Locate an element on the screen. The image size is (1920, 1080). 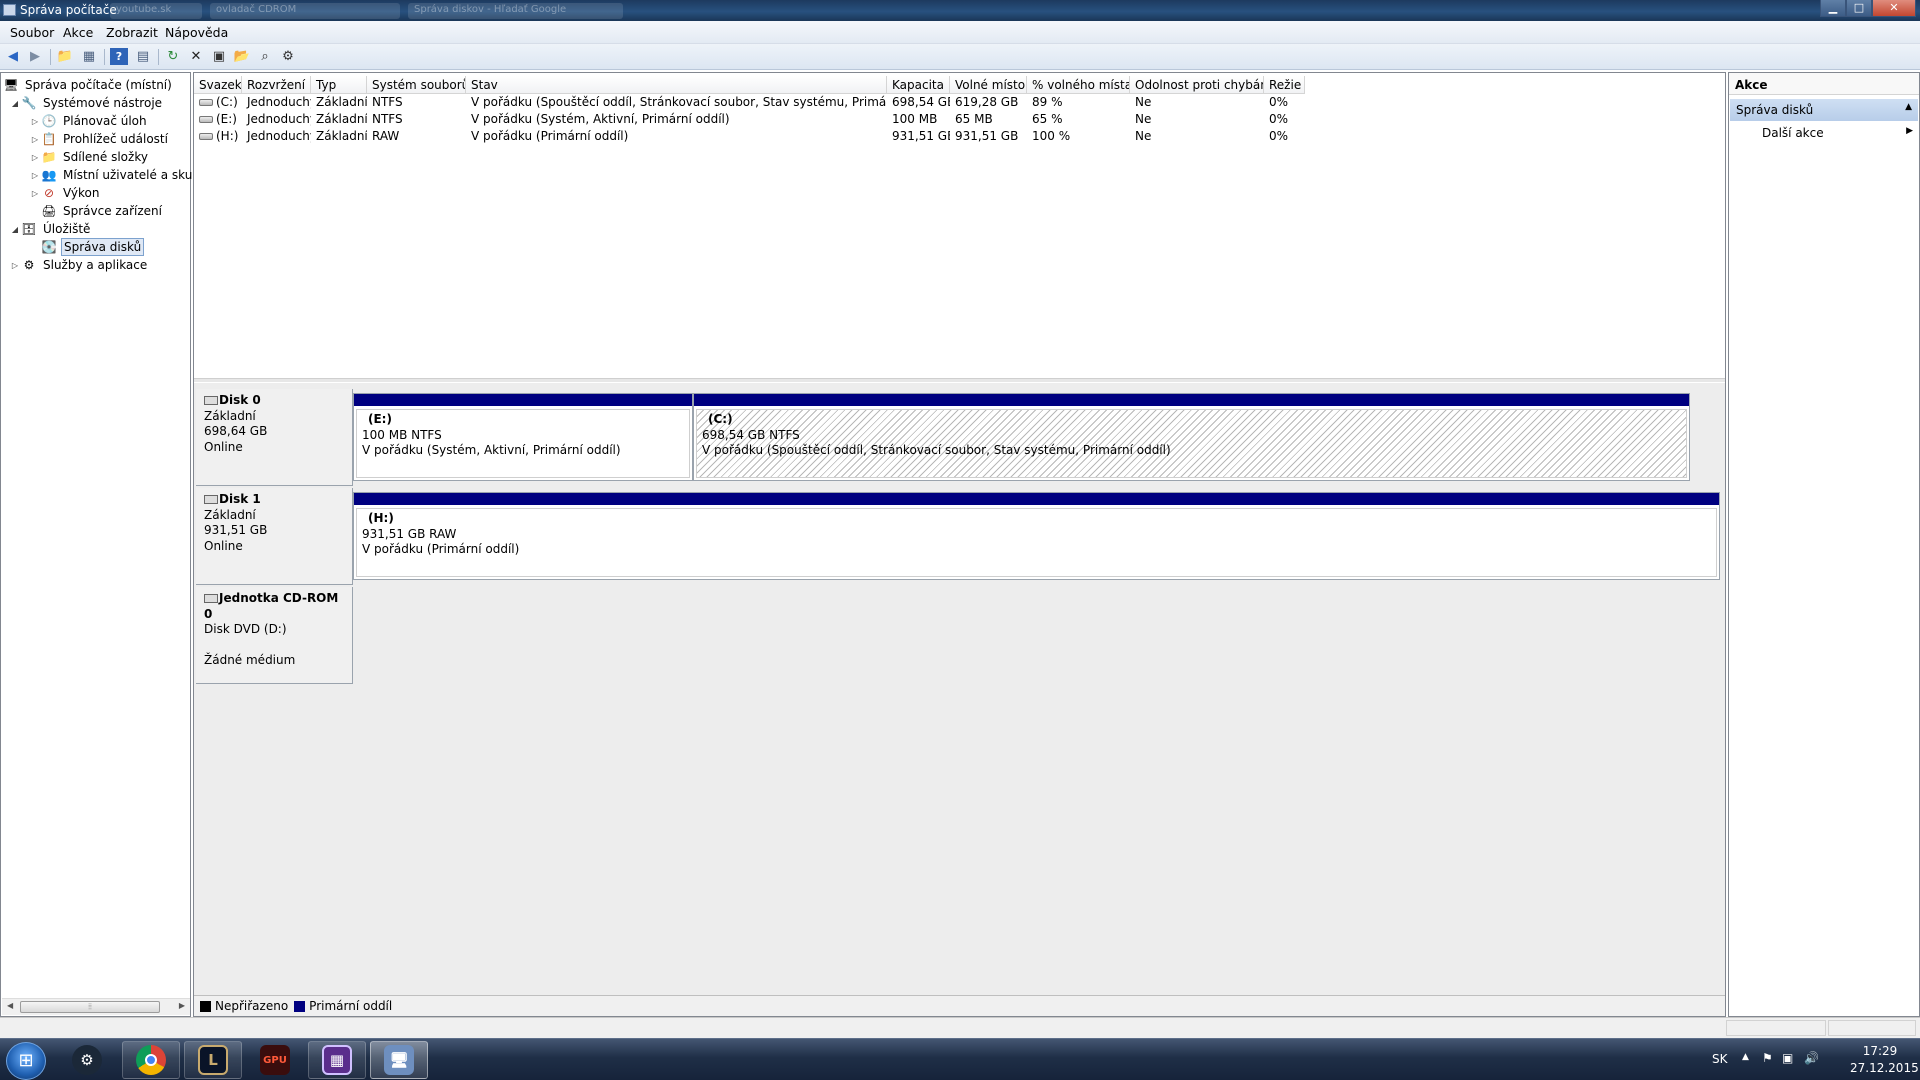
taskbar-chrome is located at coordinates (151, 1060).